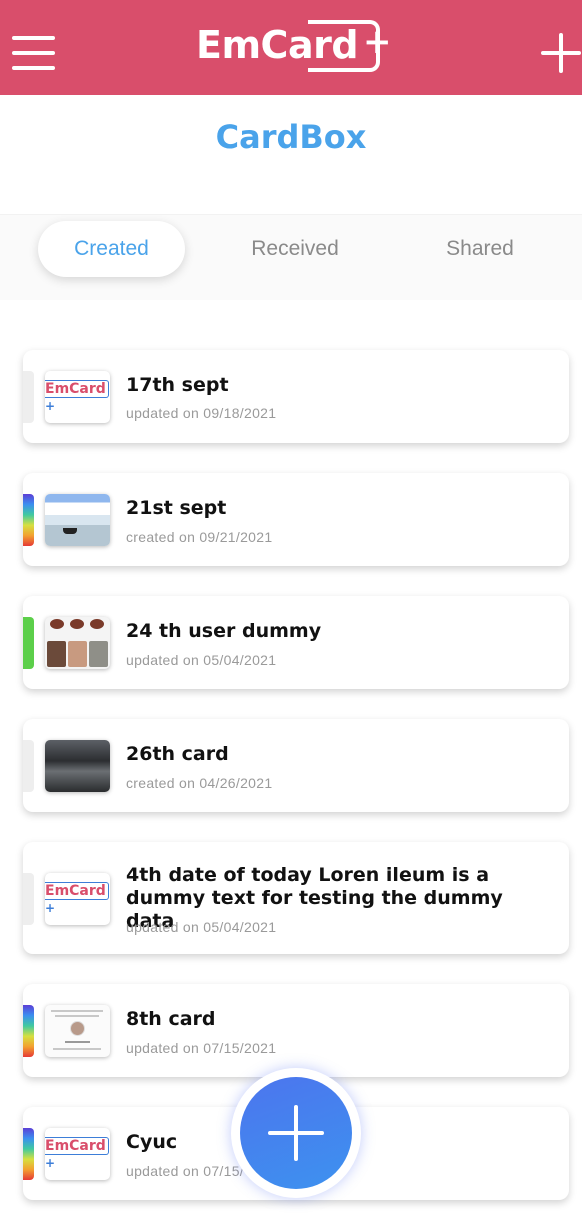 The width and height of the screenshot is (582, 1220). I want to click on card-item: 8th card updated on 07/15/2021, so click(296, 1030).